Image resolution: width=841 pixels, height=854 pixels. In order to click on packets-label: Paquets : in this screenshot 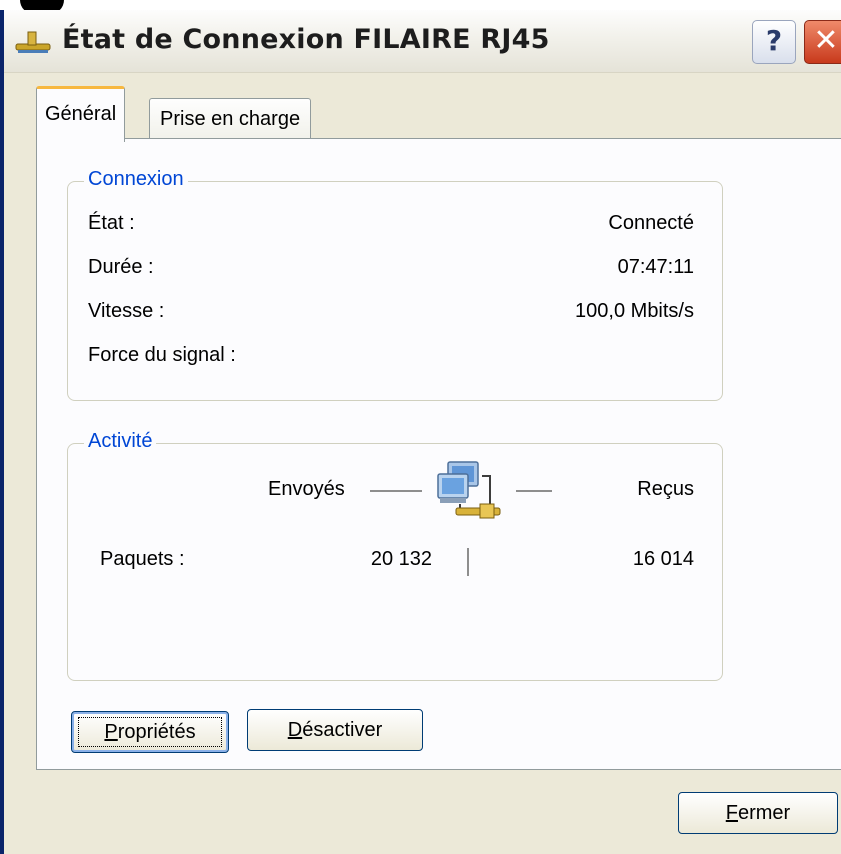, I will do `click(142, 559)`.